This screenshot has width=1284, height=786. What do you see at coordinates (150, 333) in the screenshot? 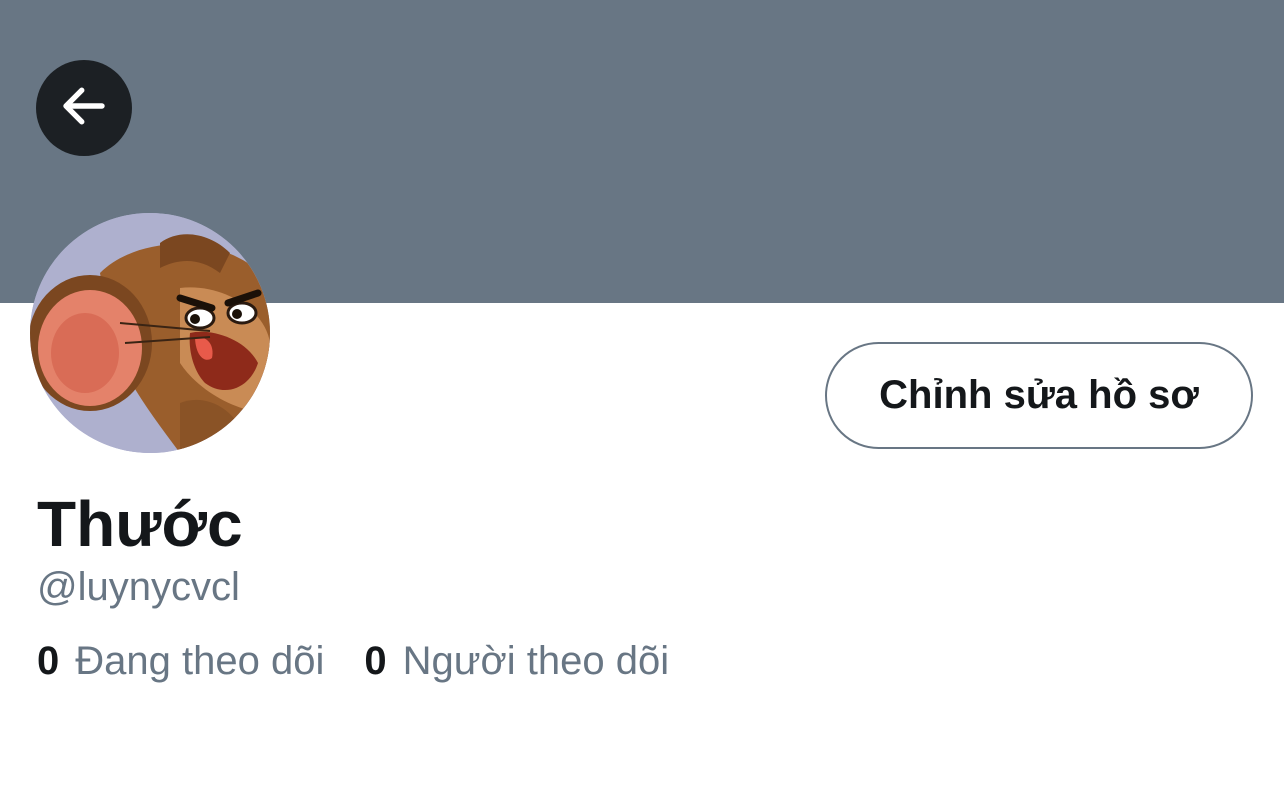
I see `avatar` at bounding box center [150, 333].